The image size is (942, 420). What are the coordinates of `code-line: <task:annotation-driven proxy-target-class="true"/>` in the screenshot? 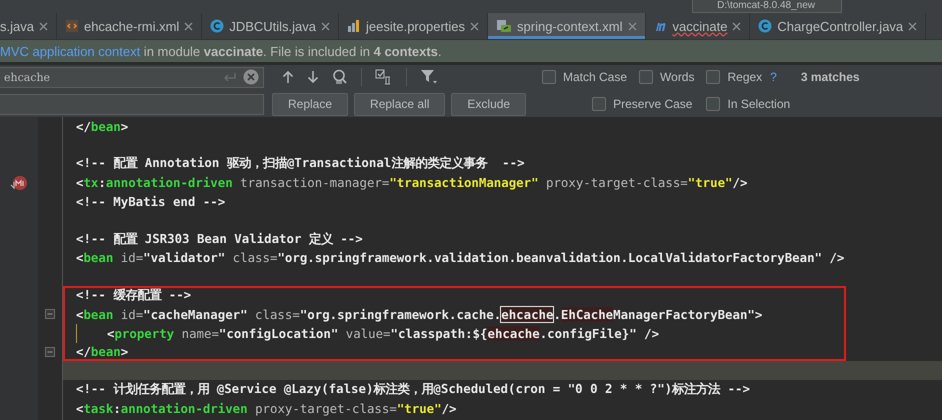 It's located at (266, 409).